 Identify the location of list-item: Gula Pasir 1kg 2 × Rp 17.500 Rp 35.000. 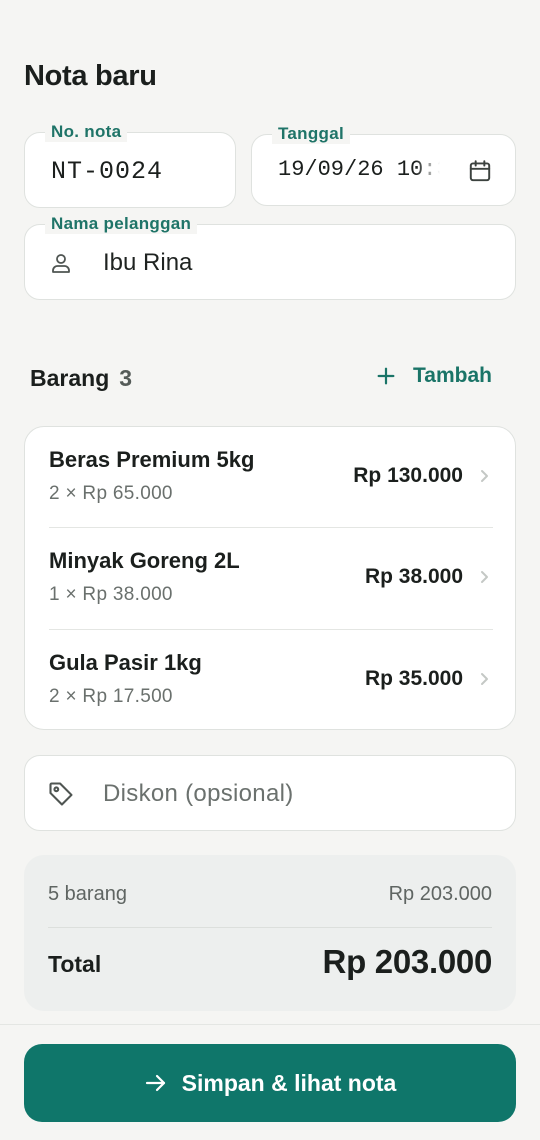
(271, 680).